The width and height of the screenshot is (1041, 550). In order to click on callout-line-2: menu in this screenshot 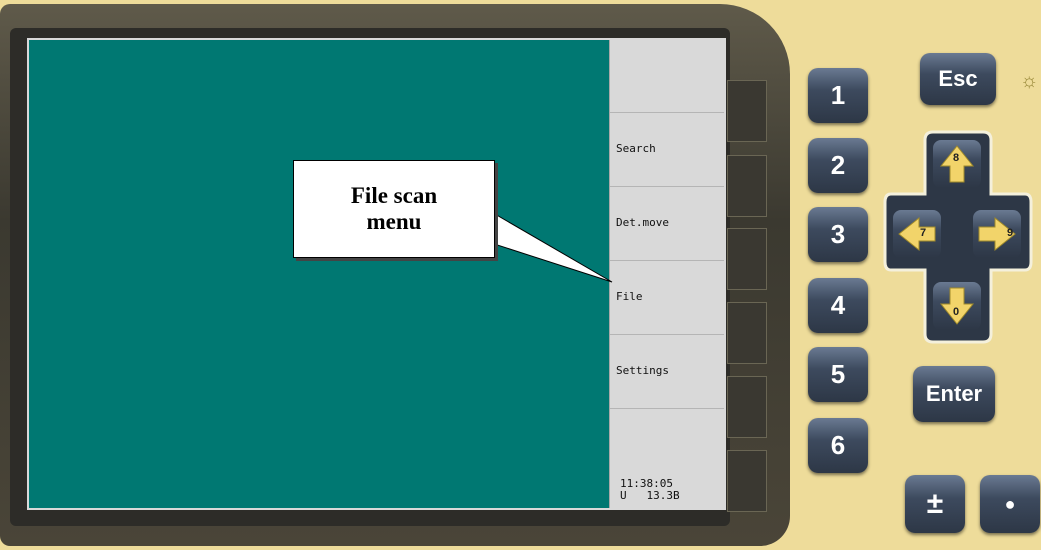, I will do `click(394, 221)`.